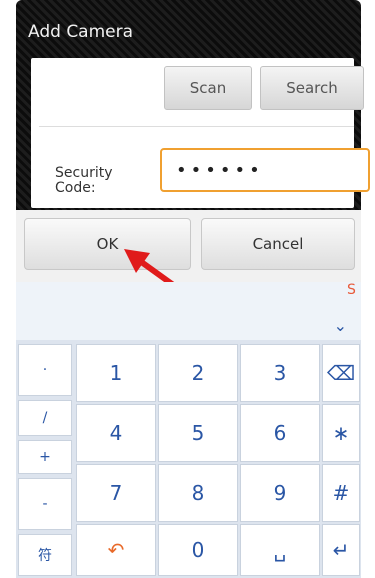 Image resolution: width=375 pixels, height=578 pixels. Describe the element at coordinates (188, 311) in the screenshot. I see `keyboard-toolbar: S ⌄` at that location.